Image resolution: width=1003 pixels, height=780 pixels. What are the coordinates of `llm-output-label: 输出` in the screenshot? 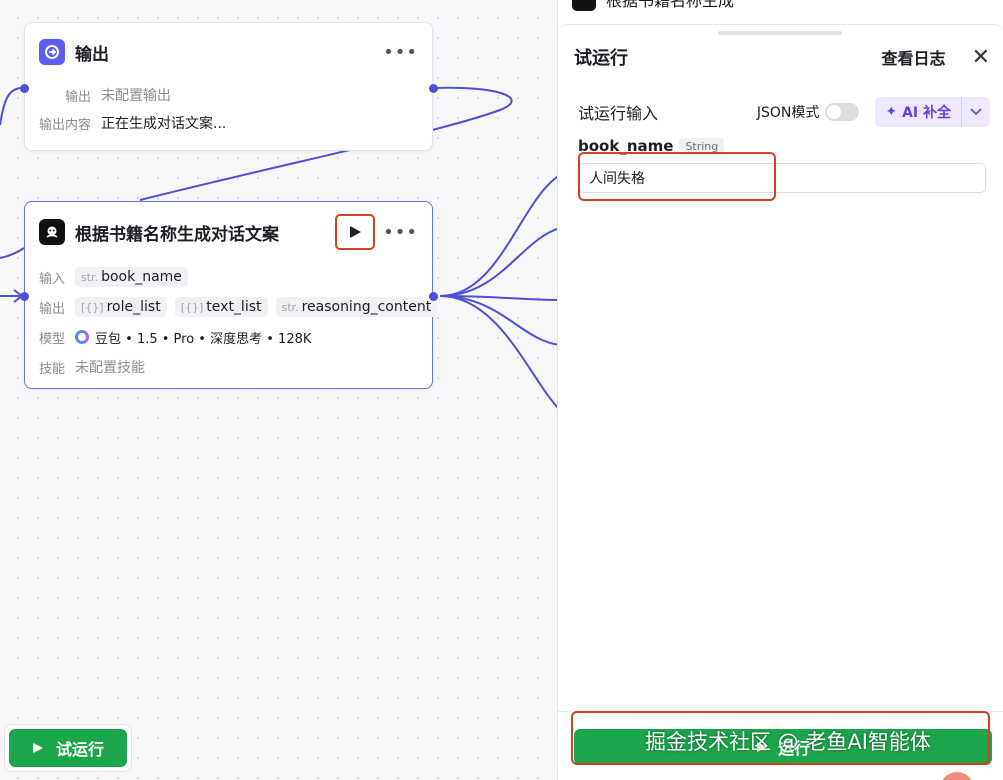 It's located at (52, 309).